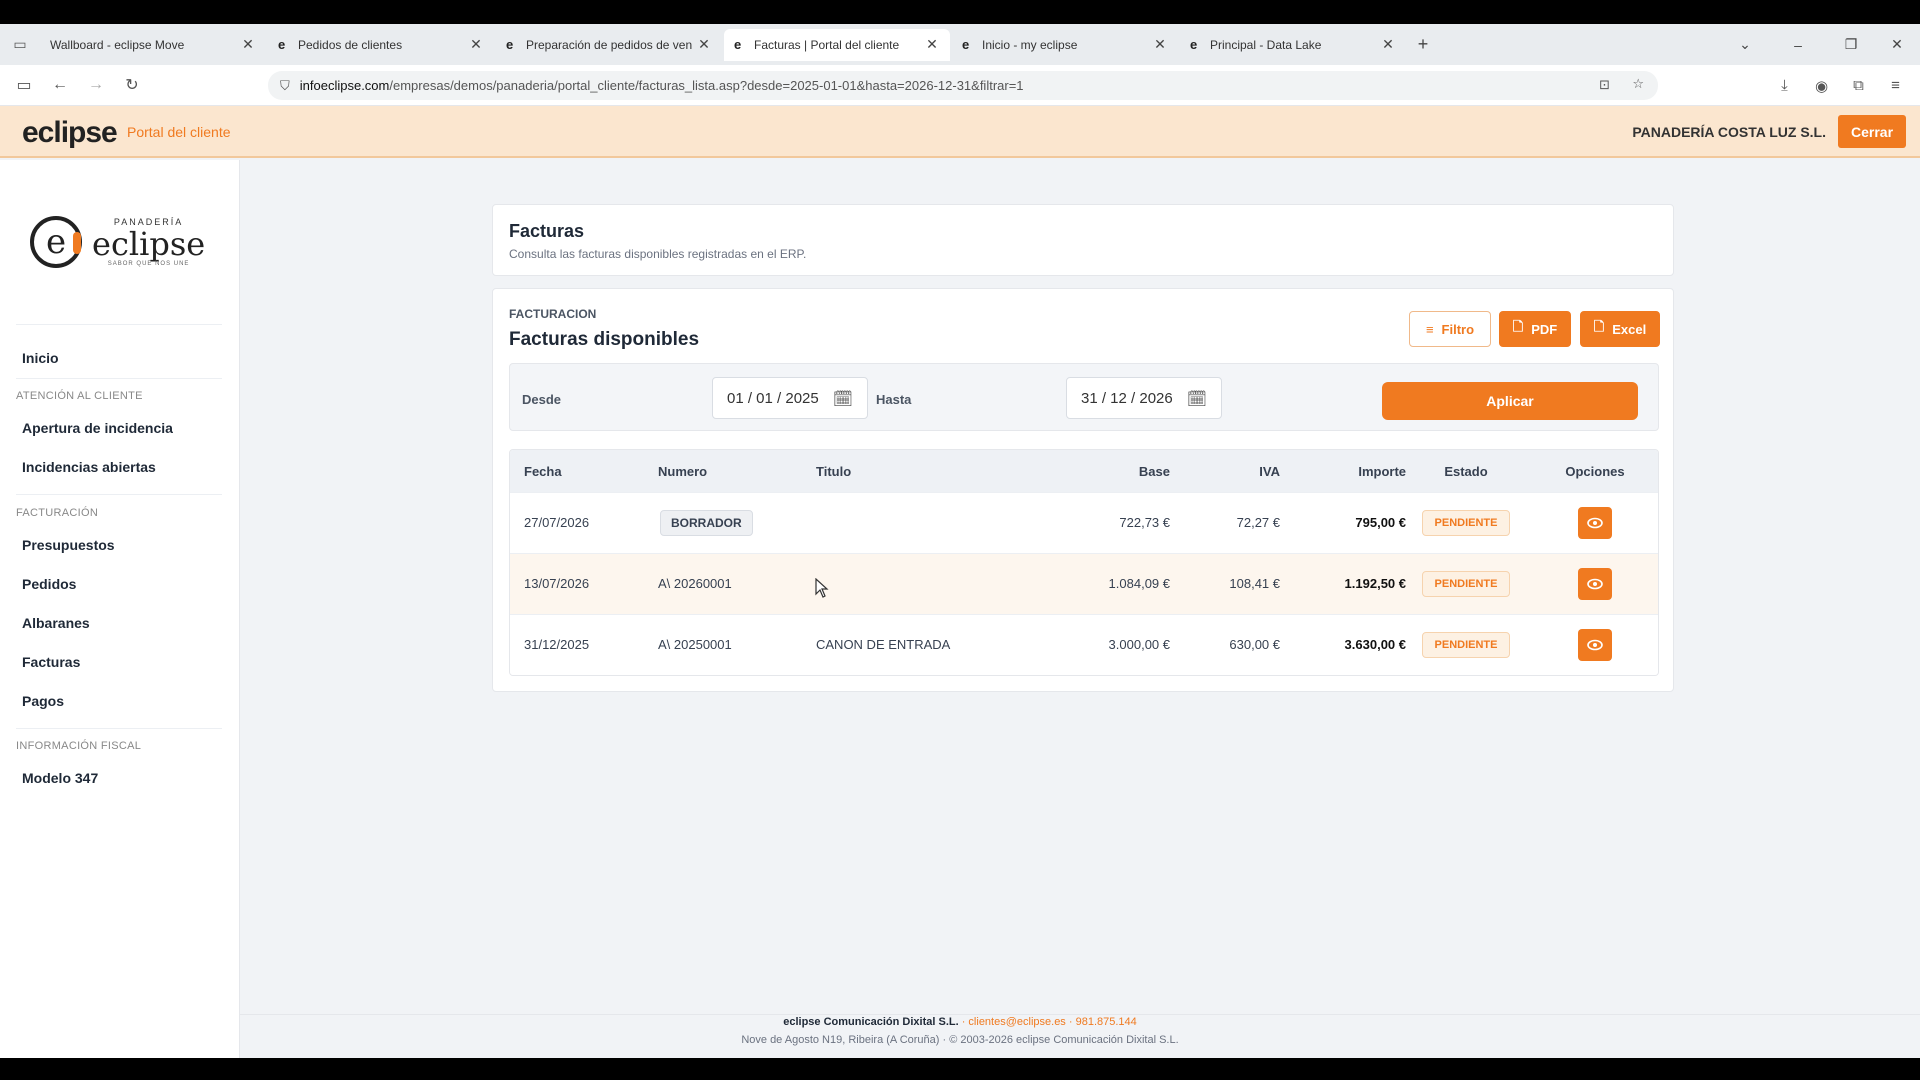 Image resolution: width=1920 pixels, height=1080 pixels. I want to click on cell-importe: 3.630,00 €, so click(1375, 644).